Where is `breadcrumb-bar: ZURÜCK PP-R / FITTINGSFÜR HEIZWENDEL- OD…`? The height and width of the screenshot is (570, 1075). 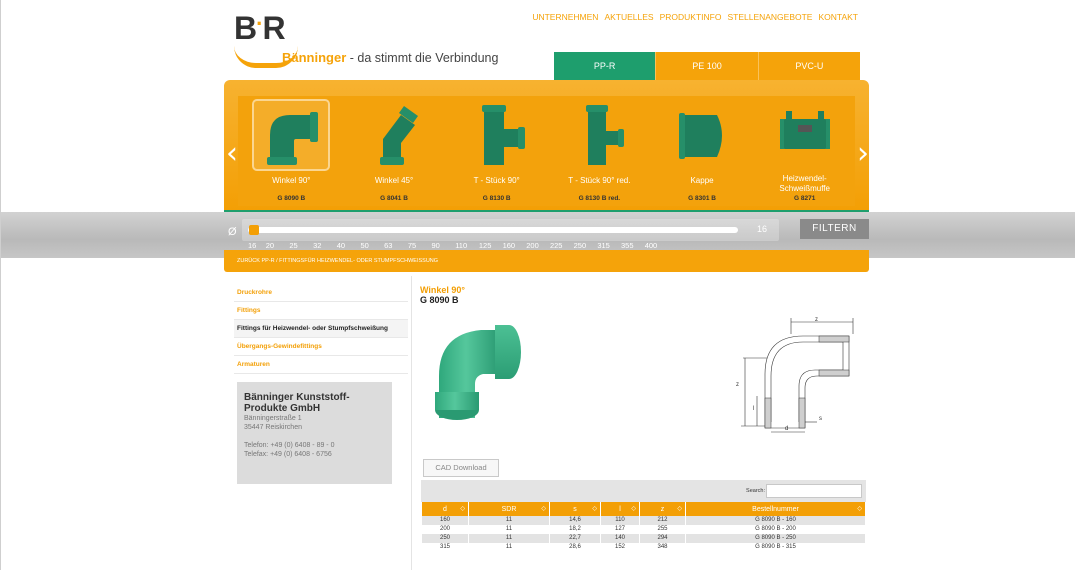
breadcrumb-bar: ZURÜCK PP-R / FITTINGSFÜR HEIZWENDEL- OD… is located at coordinates (546, 261).